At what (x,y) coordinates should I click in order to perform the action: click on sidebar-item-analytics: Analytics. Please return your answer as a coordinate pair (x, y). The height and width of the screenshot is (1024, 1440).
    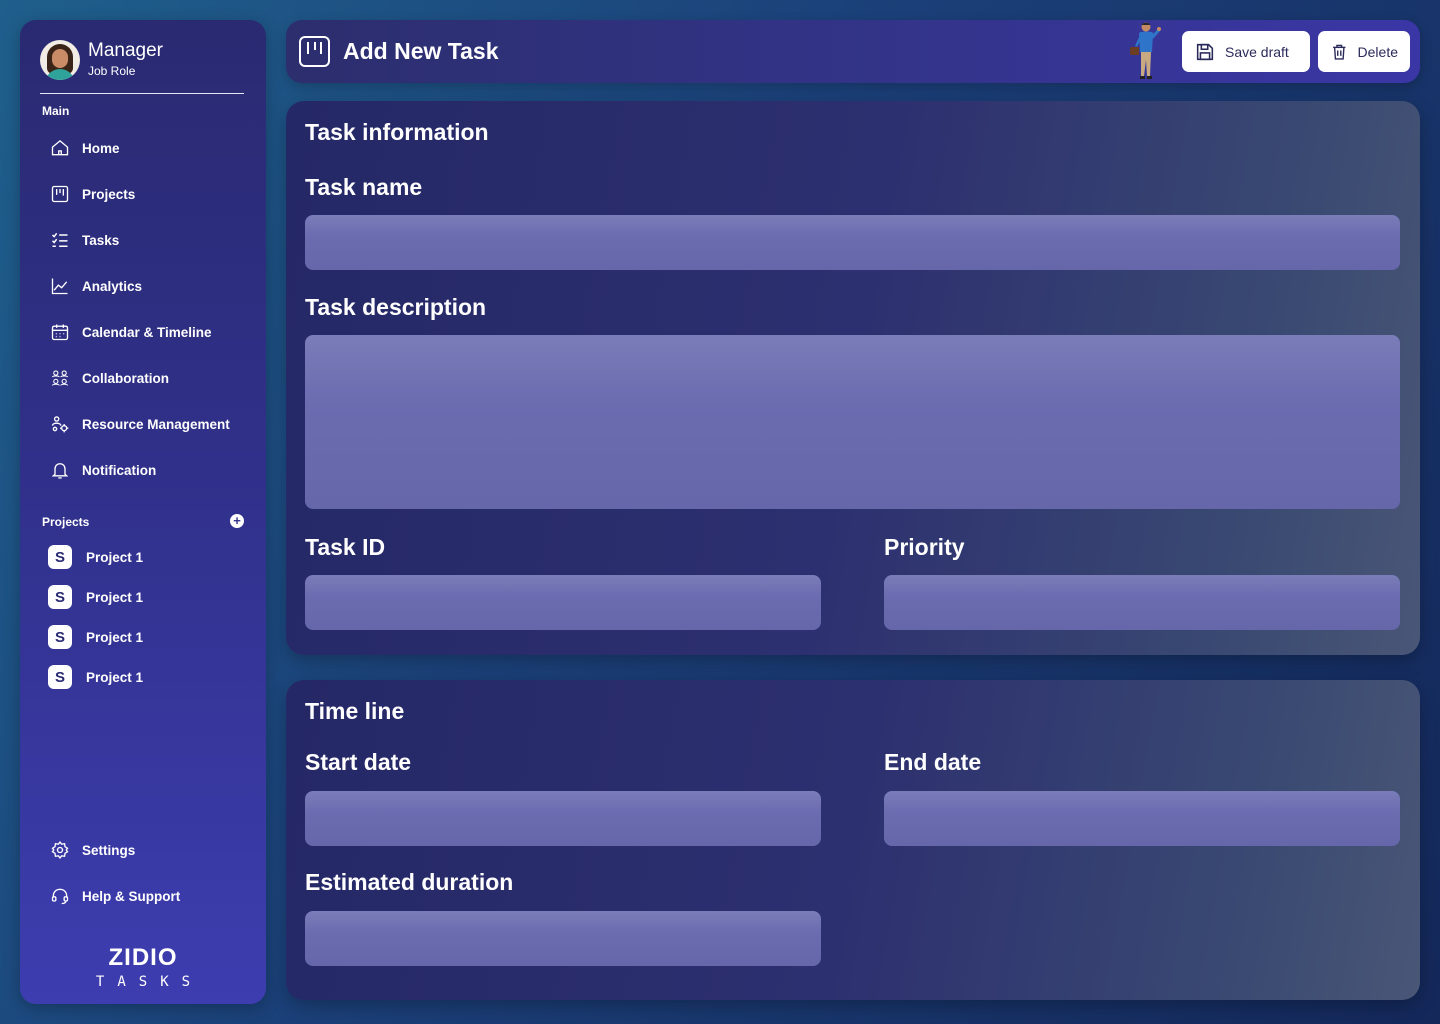
    Looking at the image, I should click on (145, 286).